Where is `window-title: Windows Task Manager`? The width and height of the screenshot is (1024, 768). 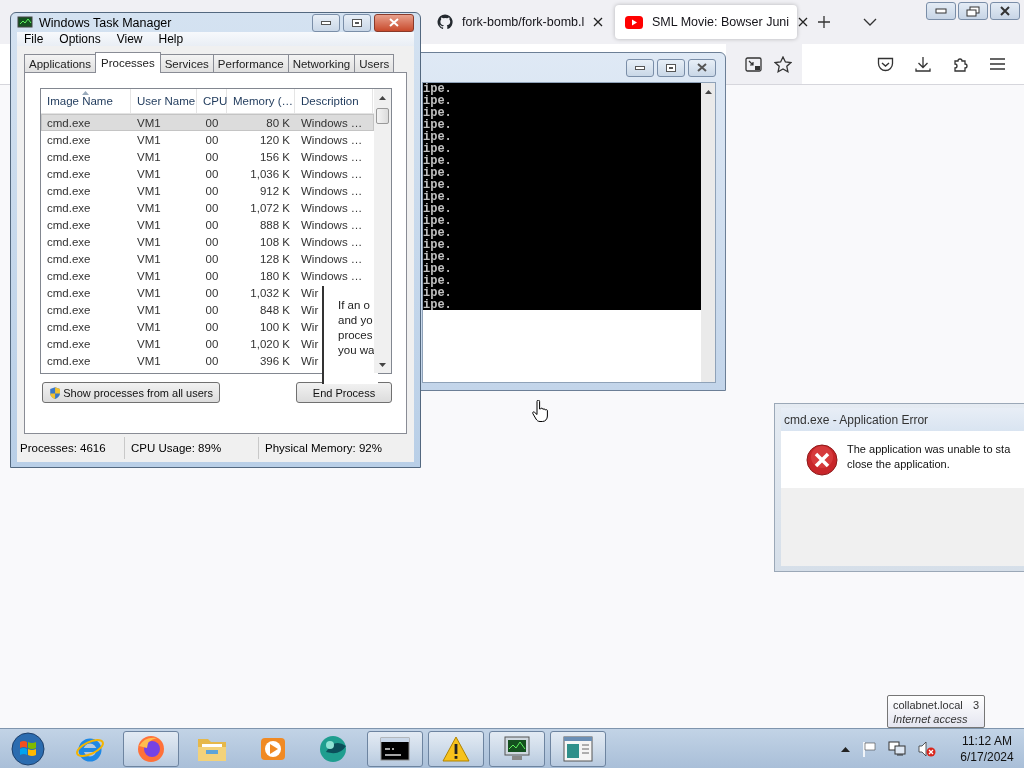 window-title: Windows Task Manager is located at coordinates (105, 22).